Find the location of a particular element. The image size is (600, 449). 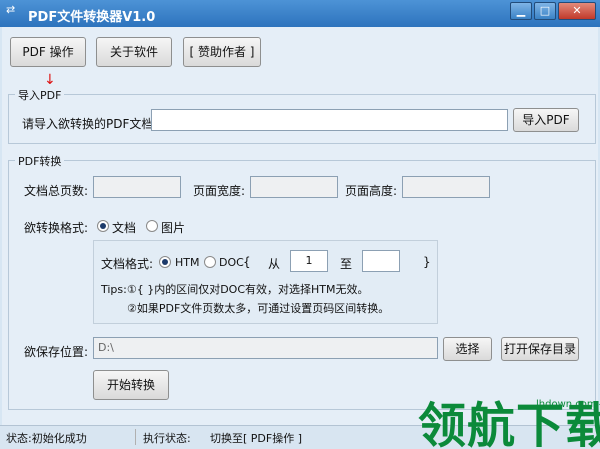

pdf-path-input is located at coordinates (329, 120).